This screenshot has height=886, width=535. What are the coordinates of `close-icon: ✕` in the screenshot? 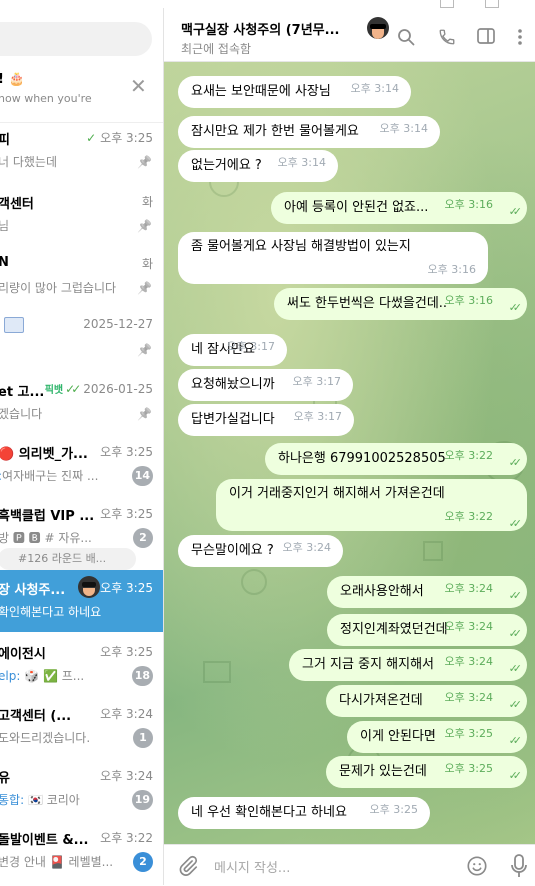 It's located at (138, 86).